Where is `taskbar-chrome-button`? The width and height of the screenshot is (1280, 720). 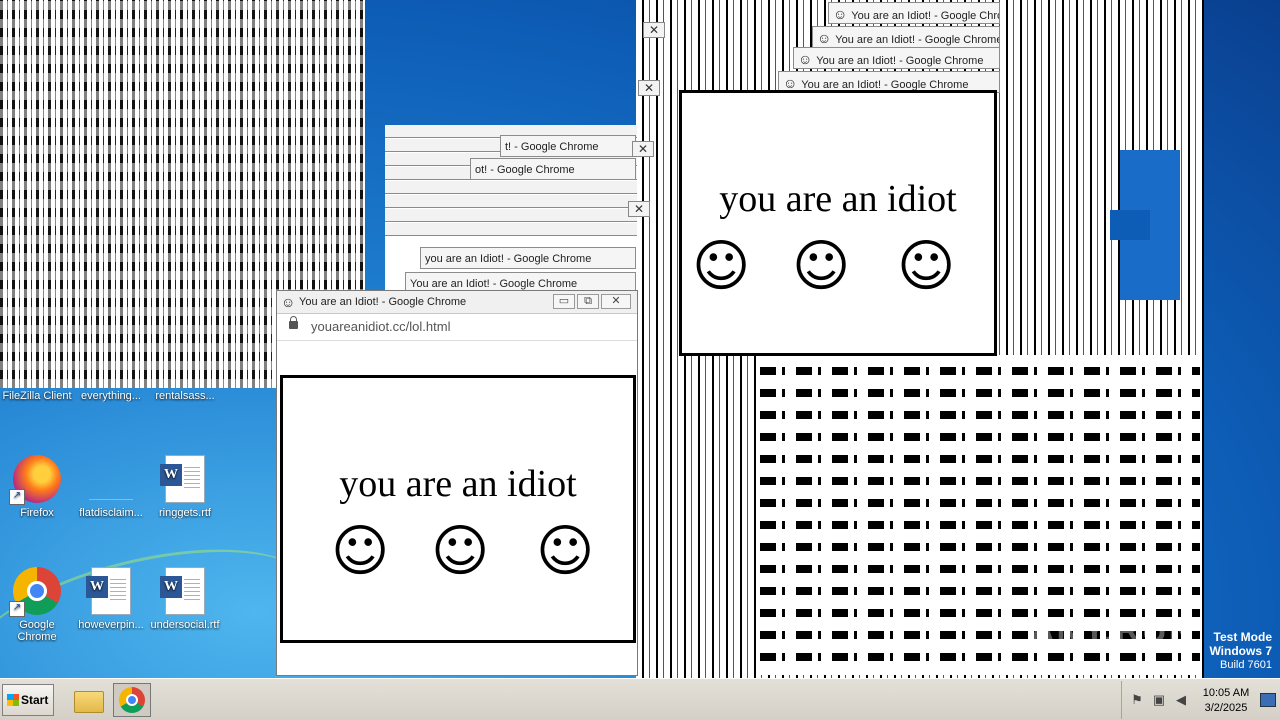
taskbar-chrome-button is located at coordinates (132, 700).